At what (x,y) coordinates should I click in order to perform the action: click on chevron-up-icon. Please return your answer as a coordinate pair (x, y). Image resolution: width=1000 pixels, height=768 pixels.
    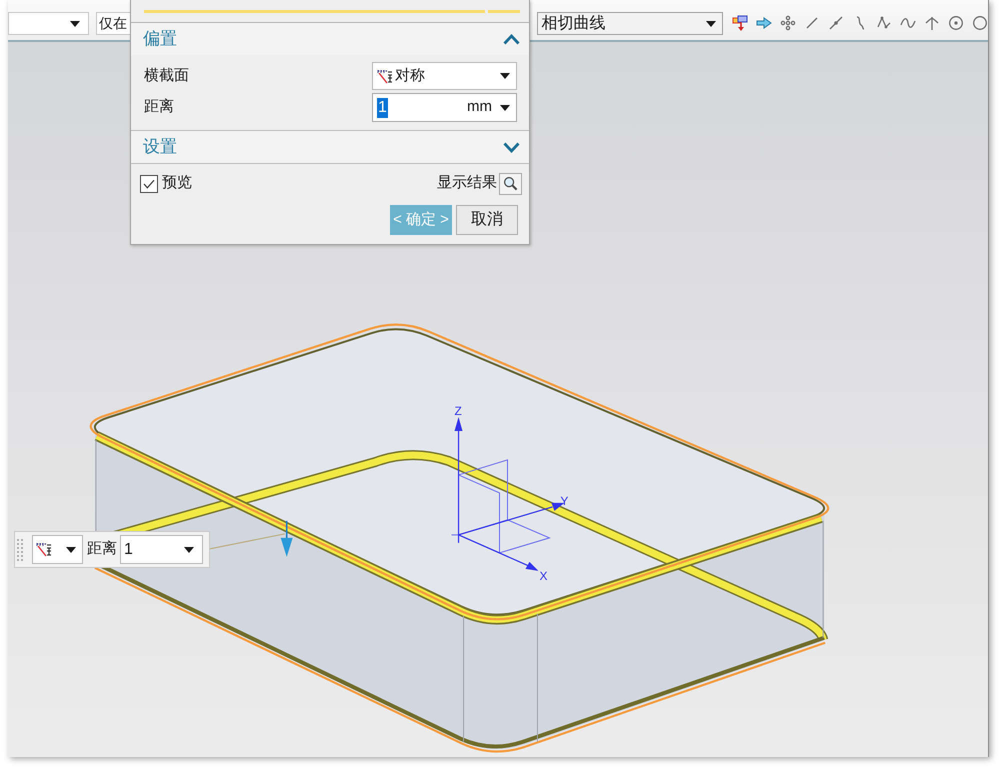
    Looking at the image, I should click on (511, 39).